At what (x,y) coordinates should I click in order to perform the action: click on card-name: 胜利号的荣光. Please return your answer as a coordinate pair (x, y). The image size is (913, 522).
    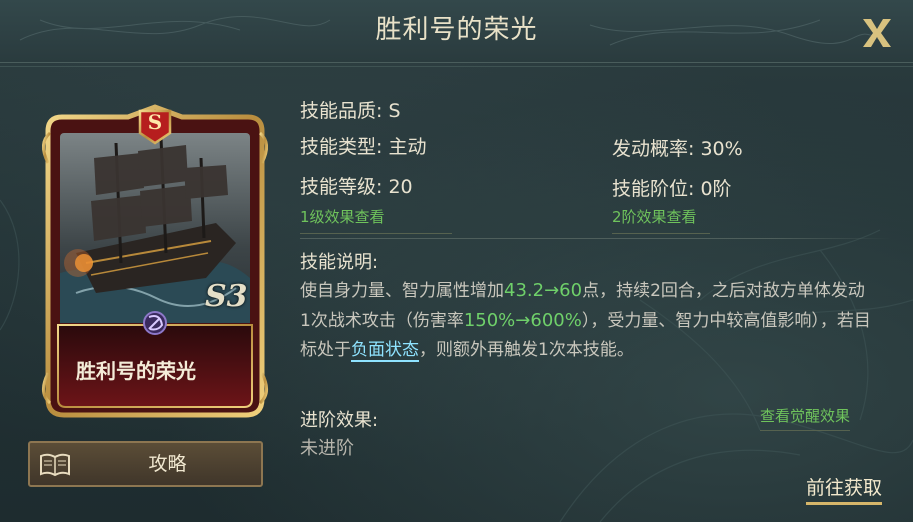
    Looking at the image, I should click on (136, 371).